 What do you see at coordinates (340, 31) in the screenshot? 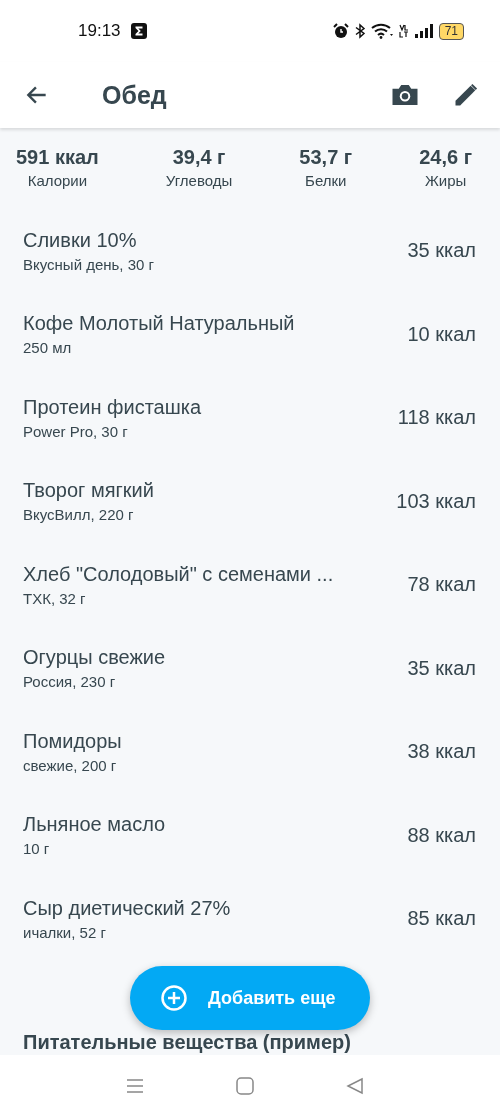
I see `alarm-icon` at bounding box center [340, 31].